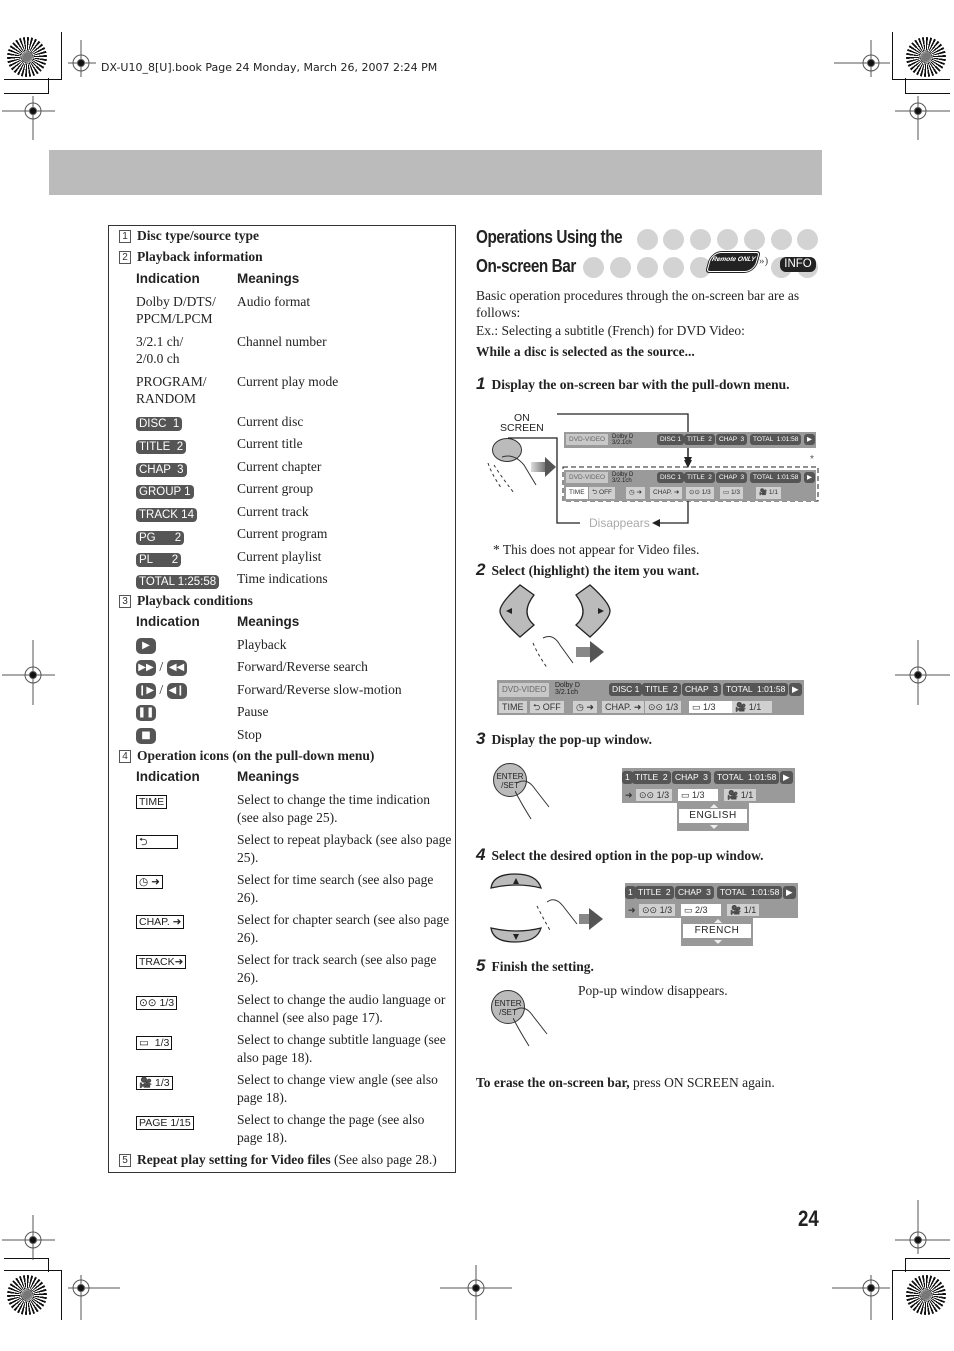 Image resolution: width=954 pixels, height=1351 pixels. Describe the element at coordinates (154, 1043) in the screenshot. I see `subtitle-icon: ▭ 1/3` at that location.